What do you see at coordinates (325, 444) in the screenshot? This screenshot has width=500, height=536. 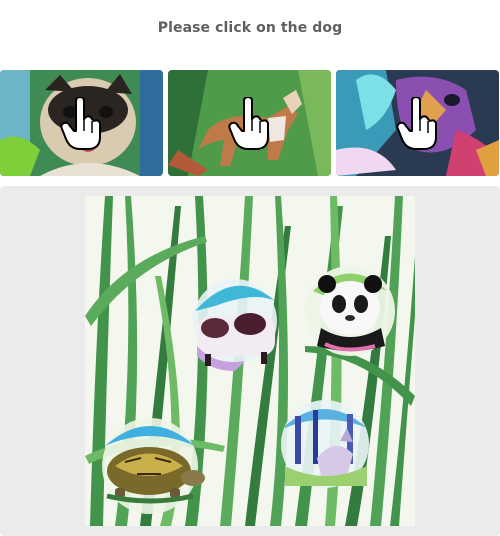 I see `forest-animal-icon` at bounding box center [325, 444].